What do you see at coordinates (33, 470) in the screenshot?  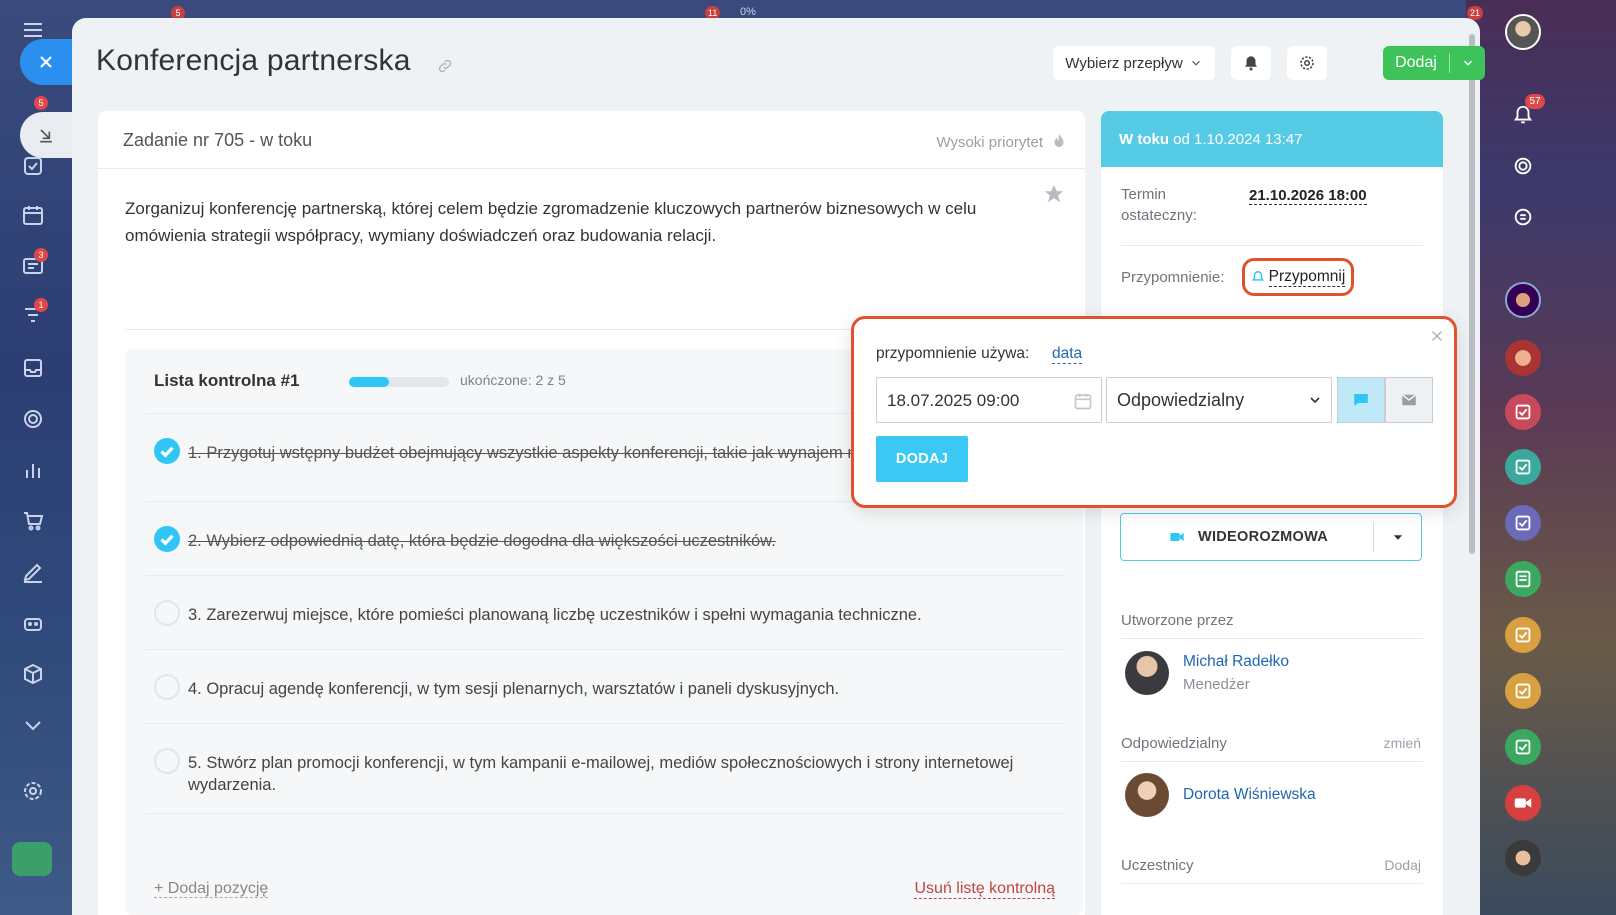 I see `analytics-icon` at bounding box center [33, 470].